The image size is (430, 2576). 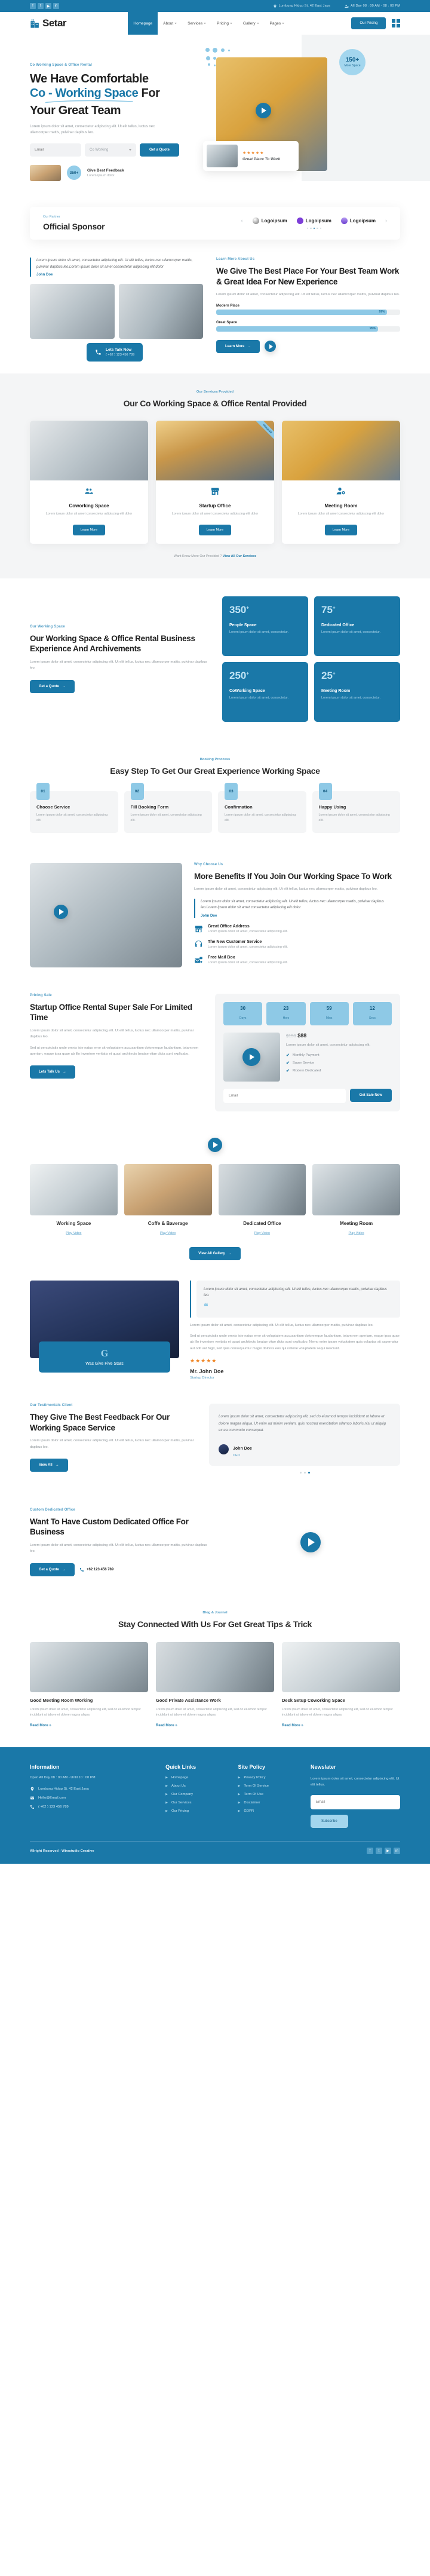 What do you see at coordinates (52, 1072) in the screenshot?
I see `sale-lets-talk-button: Lets Talk Us →` at bounding box center [52, 1072].